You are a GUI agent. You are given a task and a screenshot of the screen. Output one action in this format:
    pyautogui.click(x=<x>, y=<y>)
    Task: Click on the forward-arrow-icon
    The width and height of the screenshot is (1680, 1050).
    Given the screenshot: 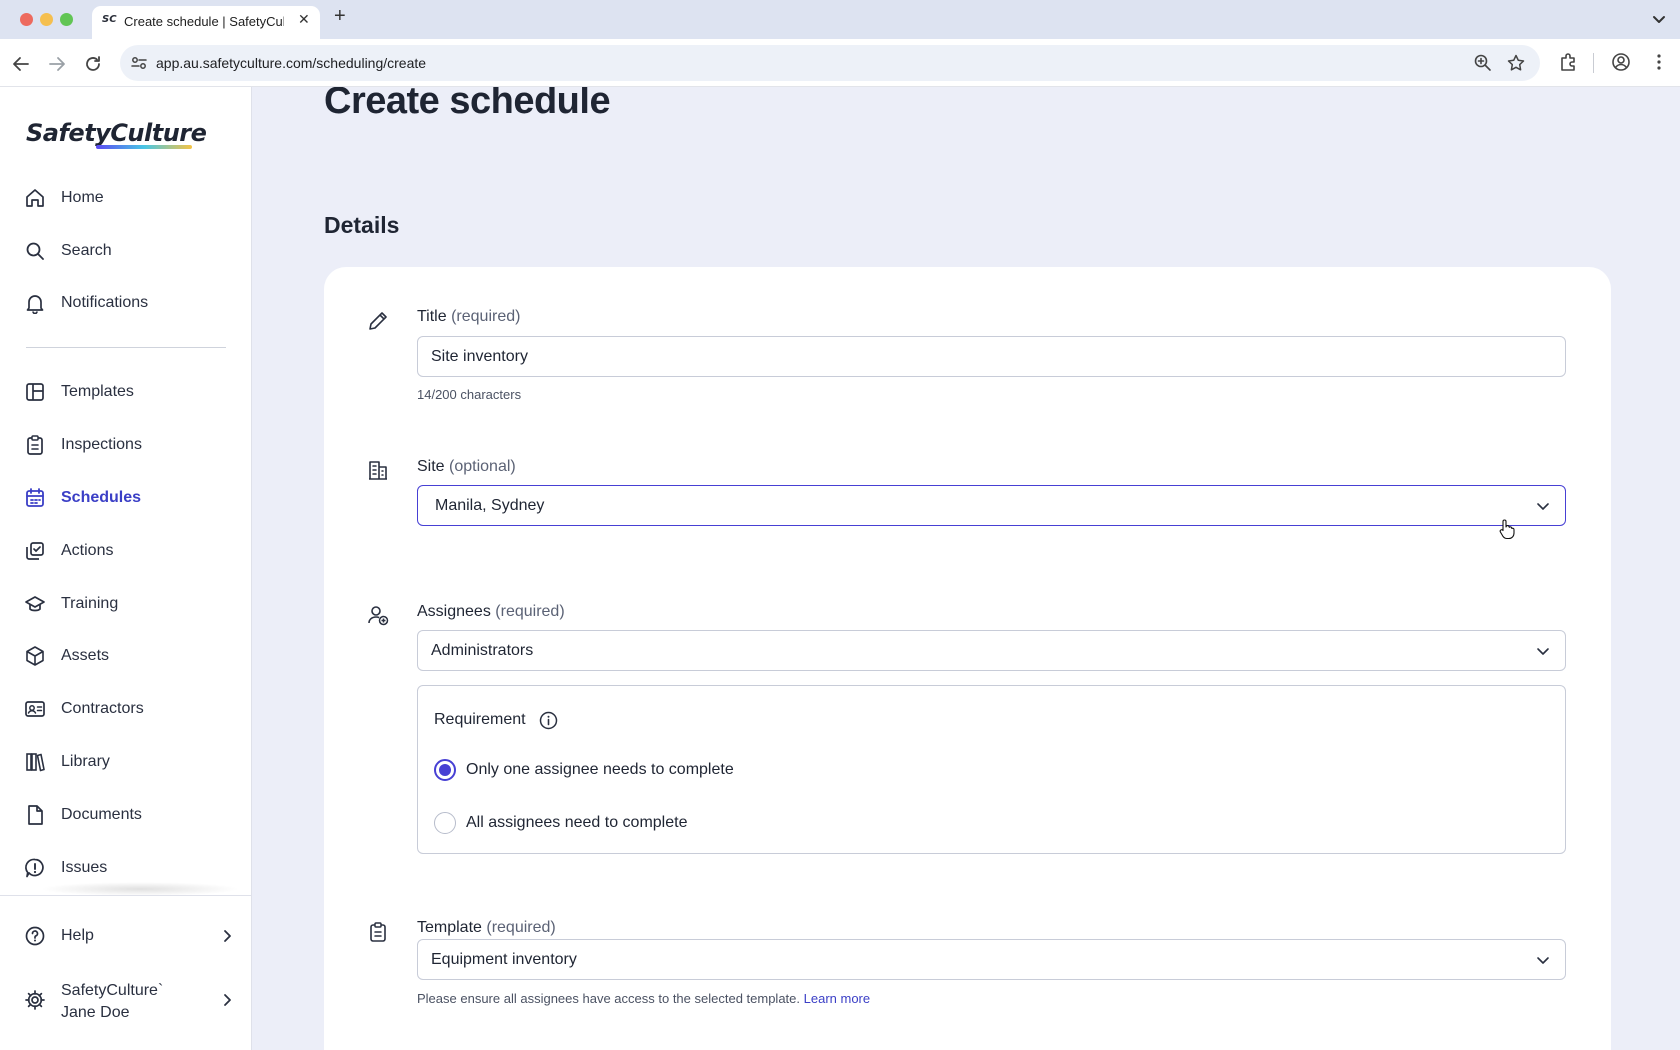 What is the action you would take?
    pyautogui.click(x=57, y=64)
    